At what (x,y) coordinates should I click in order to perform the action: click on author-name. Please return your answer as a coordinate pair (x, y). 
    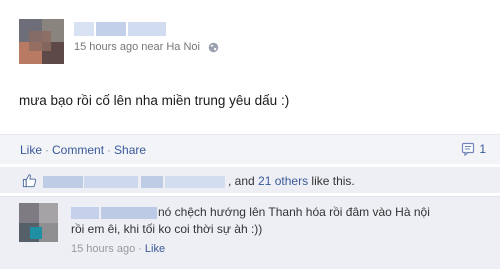
    Looking at the image, I should click on (120, 29).